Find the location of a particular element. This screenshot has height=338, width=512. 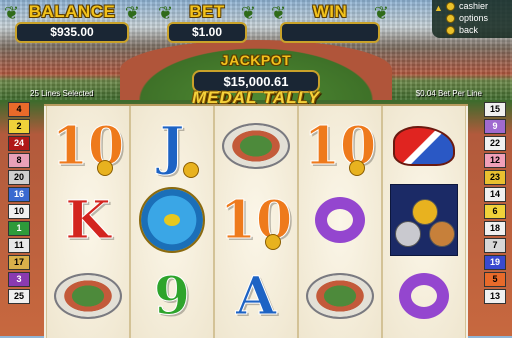

cashier-button: cashier is located at coordinates (472, 6).